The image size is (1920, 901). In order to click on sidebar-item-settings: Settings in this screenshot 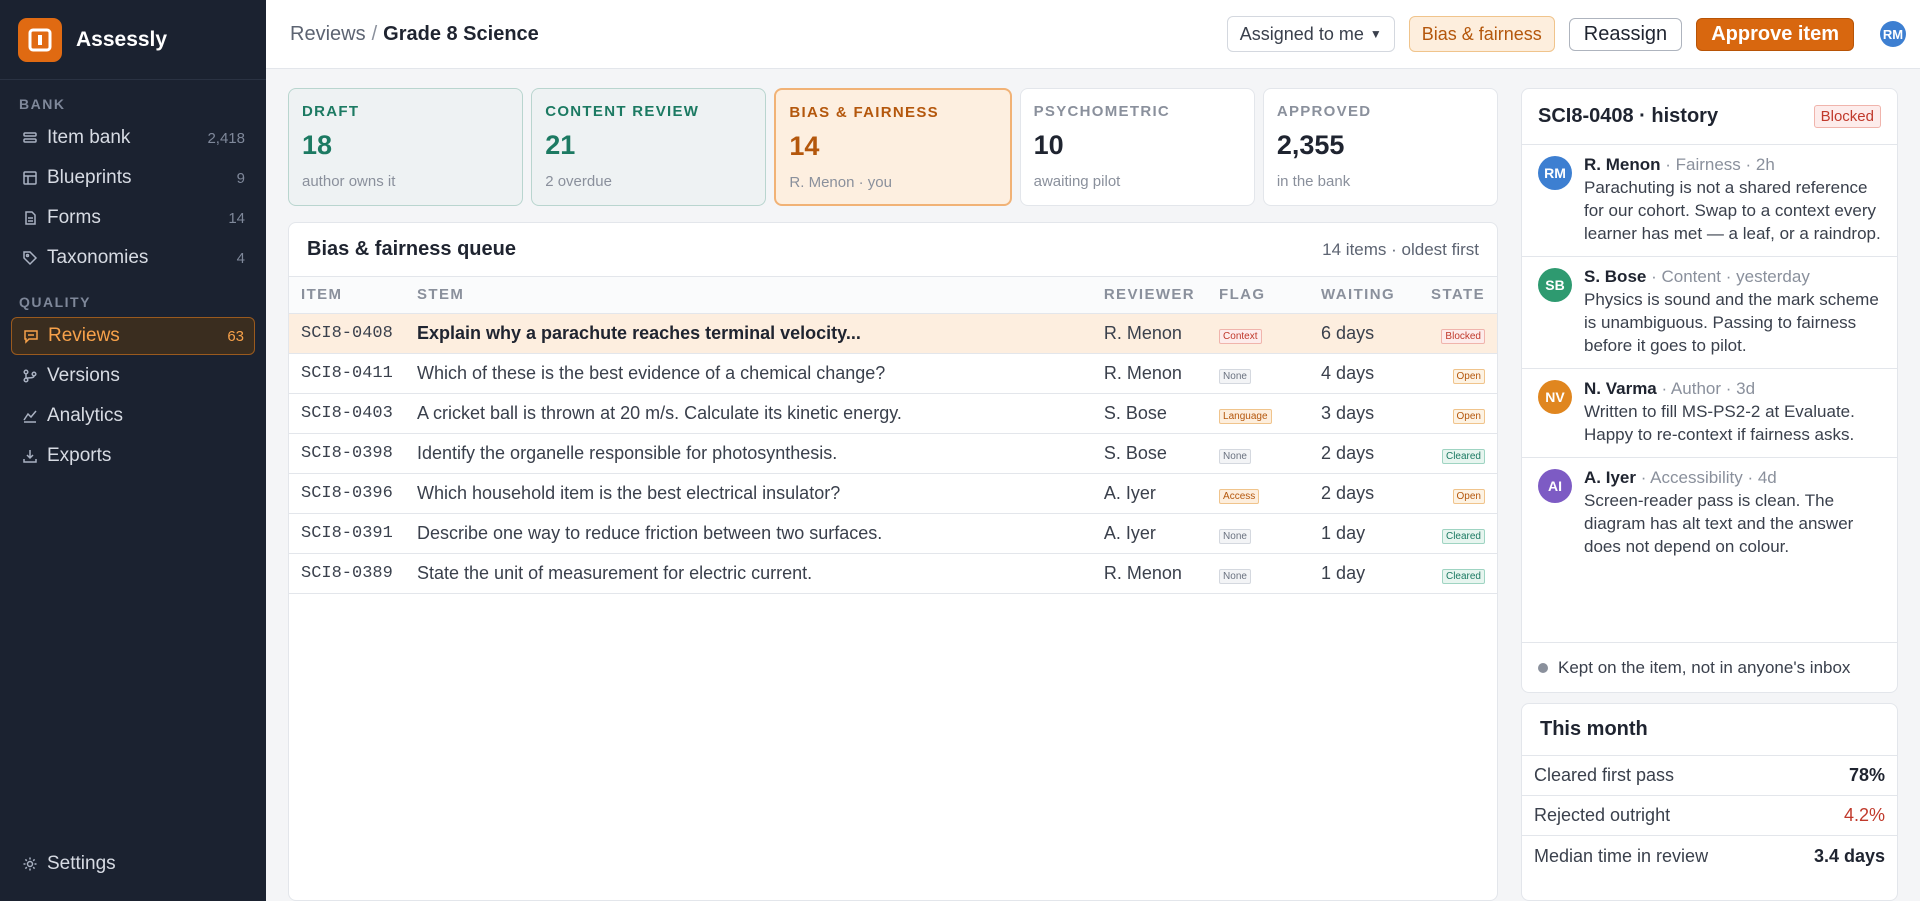, I will do `click(133, 864)`.